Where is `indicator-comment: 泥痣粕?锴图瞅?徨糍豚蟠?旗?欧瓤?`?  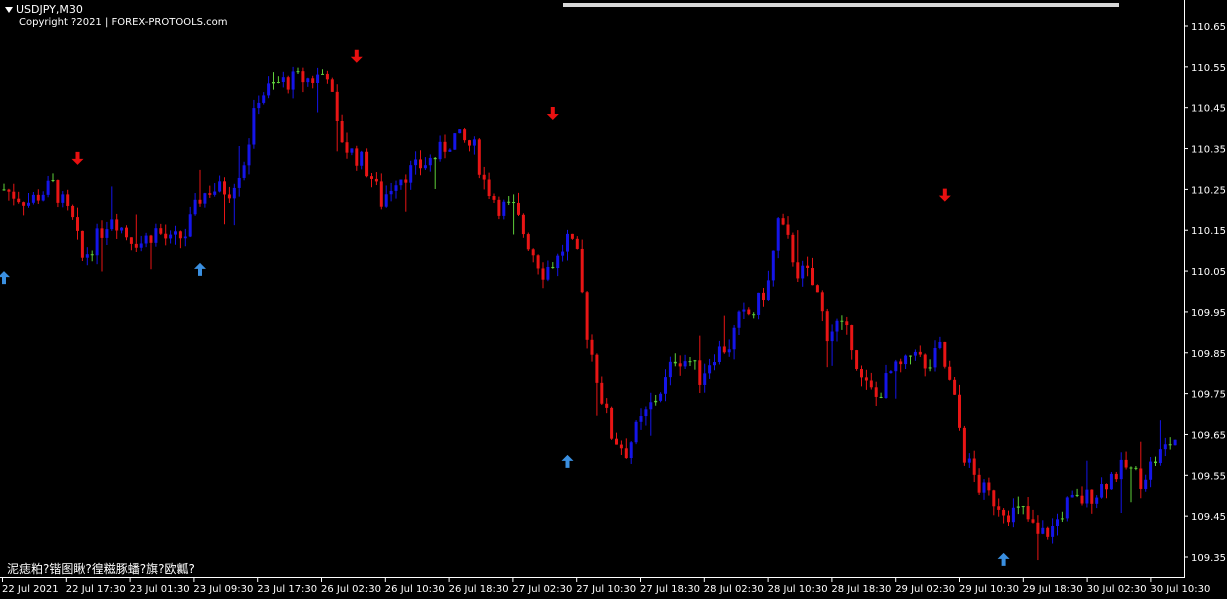 indicator-comment: 泥痣粕?锴图瞅?徨糍豚蟠?旗?欧瓤? is located at coordinates (101, 569).